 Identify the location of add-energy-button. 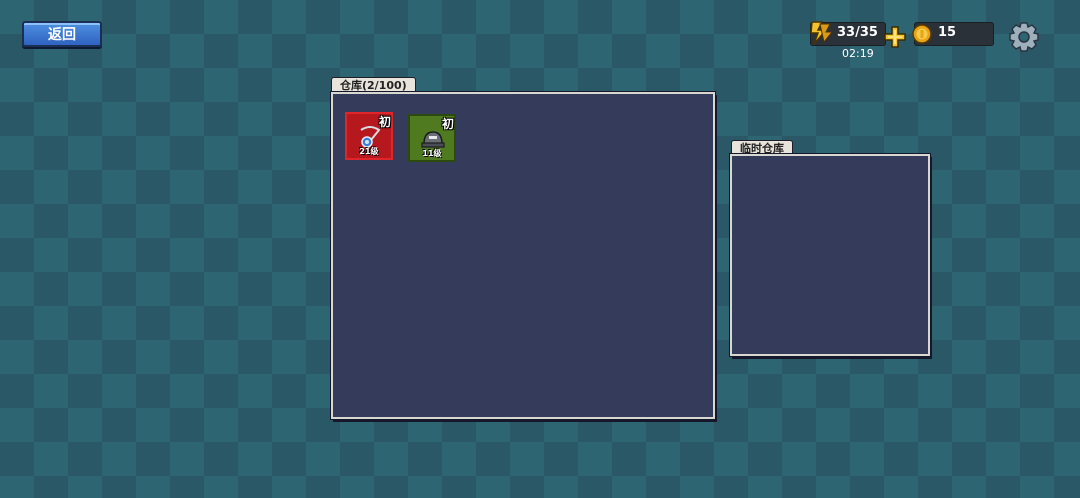
(895, 37).